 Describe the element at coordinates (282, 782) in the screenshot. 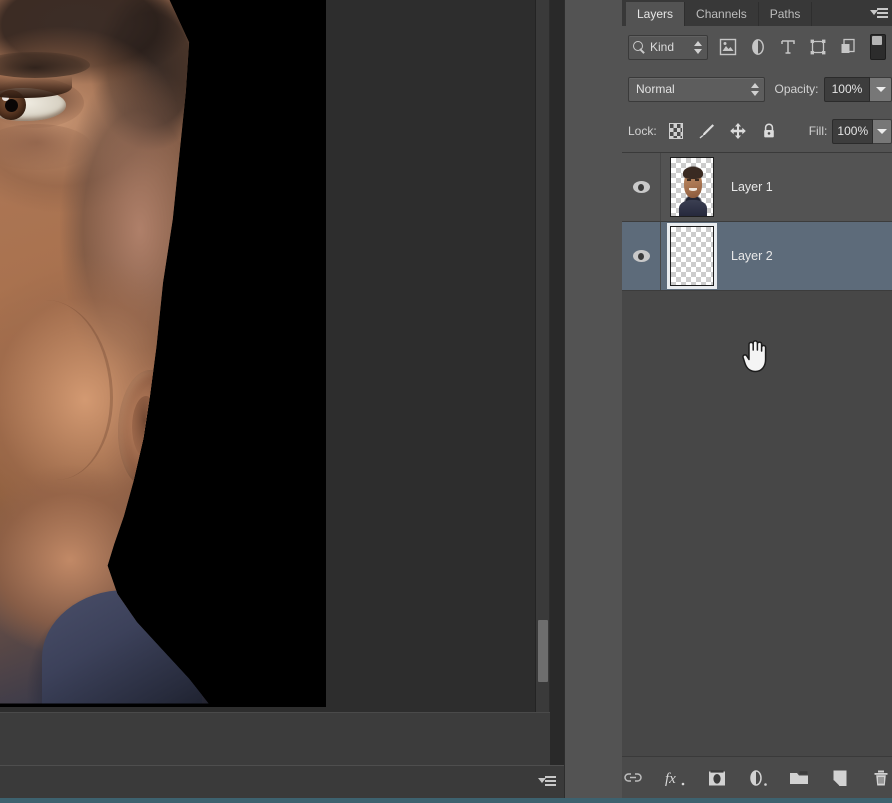

I see `document-status-bar` at that location.